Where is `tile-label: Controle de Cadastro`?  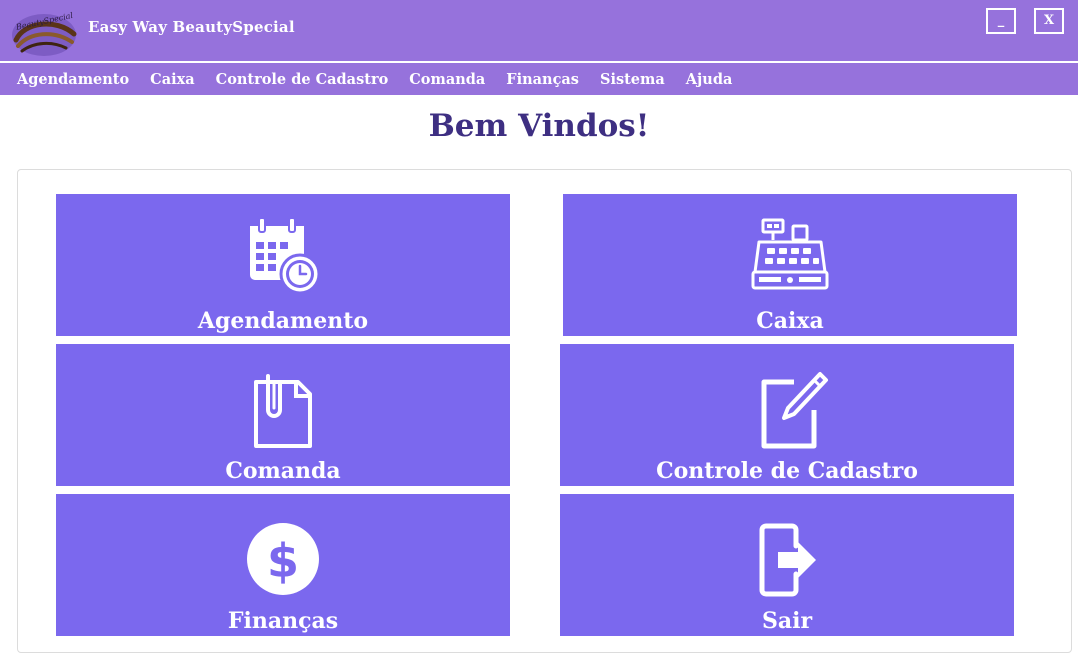 tile-label: Controle de Cadastro is located at coordinates (787, 471).